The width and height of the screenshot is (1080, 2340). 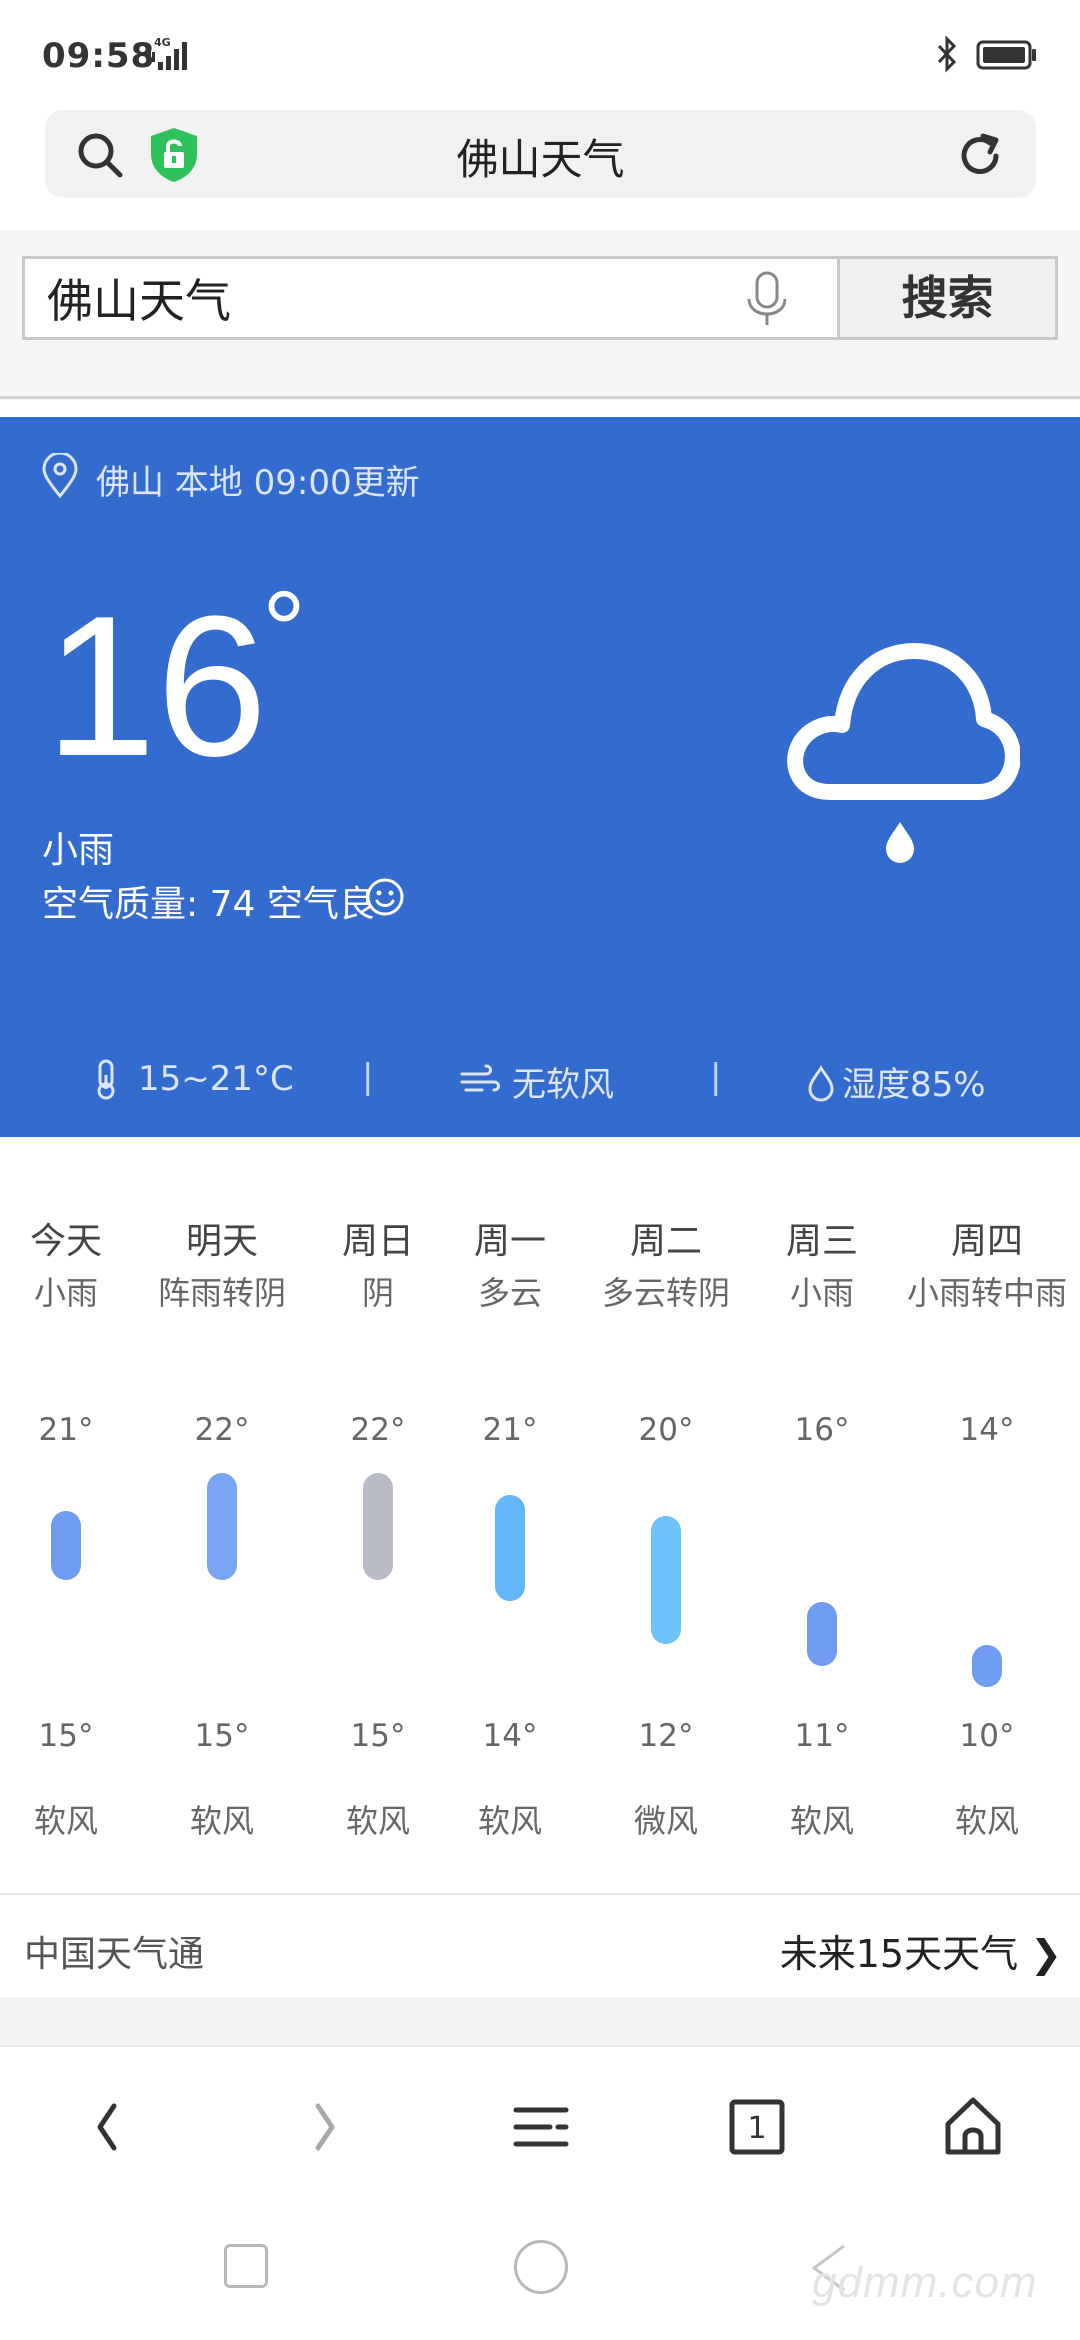 I want to click on thermometer-icon, so click(x=106, y=1079).